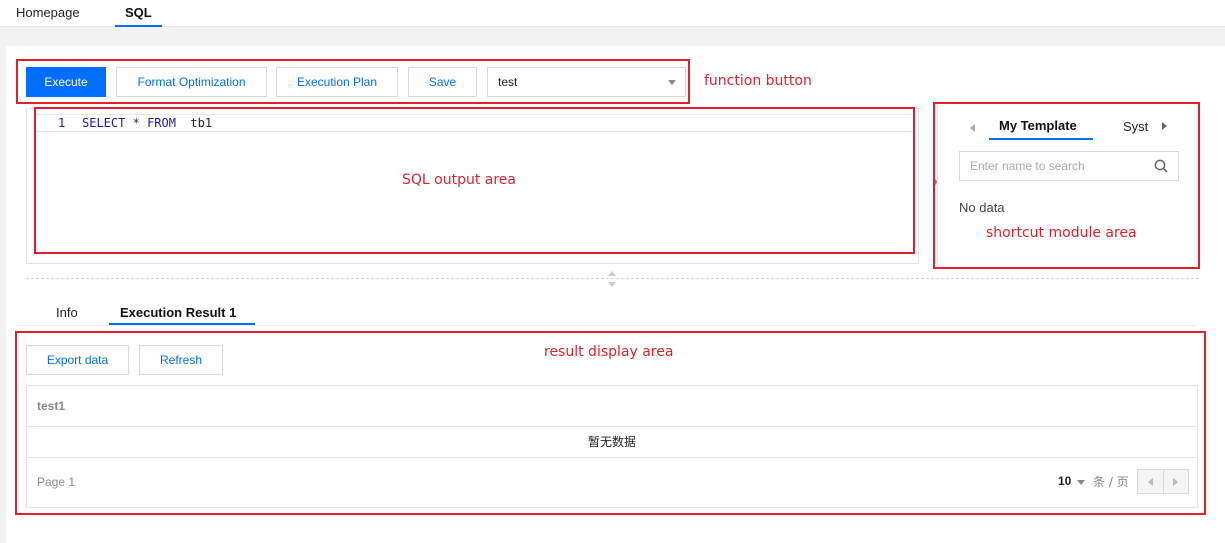 Image resolution: width=1225 pixels, height=543 pixels. I want to click on prev-page-icon, so click(1150, 482).